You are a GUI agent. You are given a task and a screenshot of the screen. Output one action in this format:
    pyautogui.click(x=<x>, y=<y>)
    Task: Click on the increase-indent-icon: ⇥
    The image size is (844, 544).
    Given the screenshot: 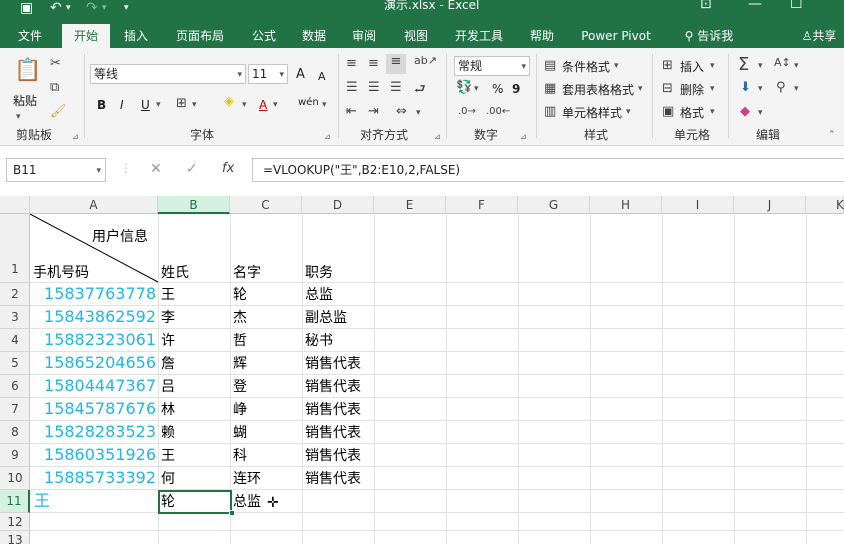 What is the action you would take?
    pyautogui.click(x=373, y=111)
    